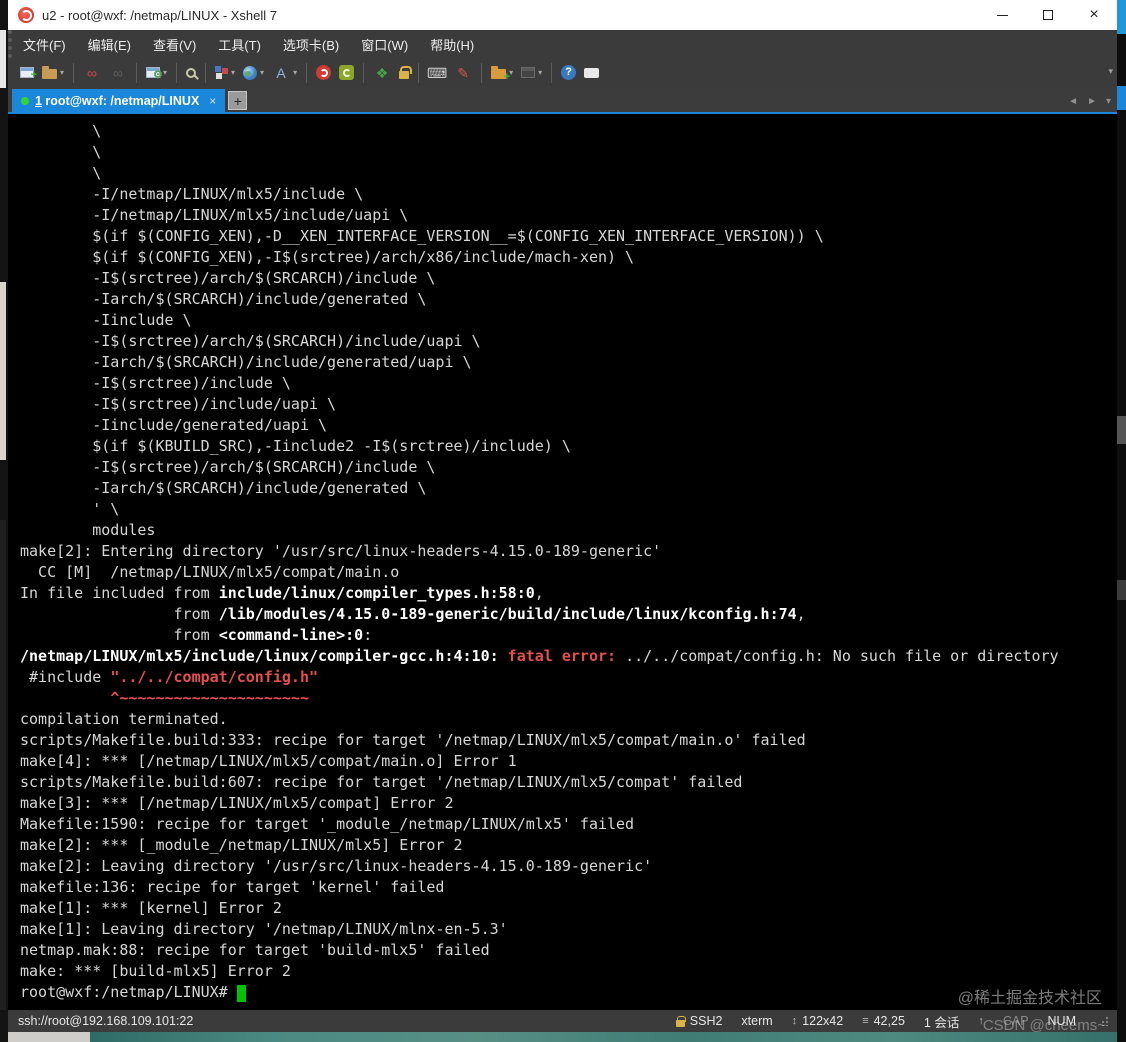 The height and width of the screenshot is (1042, 1126). What do you see at coordinates (119, 100) in the screenshot?
I see `tab-session-1: 1 root@wxf: /netmap/LINUX ×` at bounding box center [119, 100].